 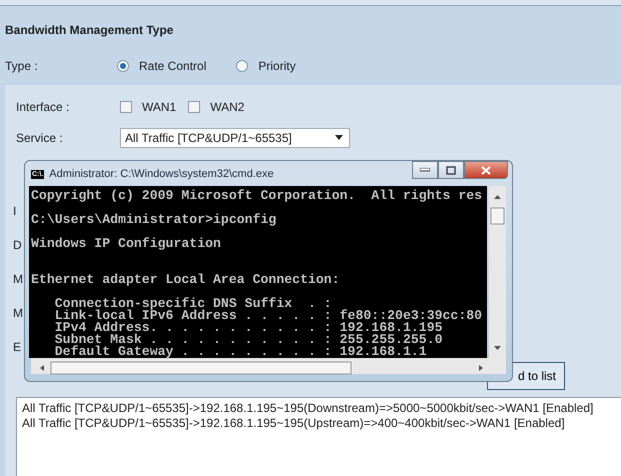 I want to click on minimize-button, so click(x=425, y=170).